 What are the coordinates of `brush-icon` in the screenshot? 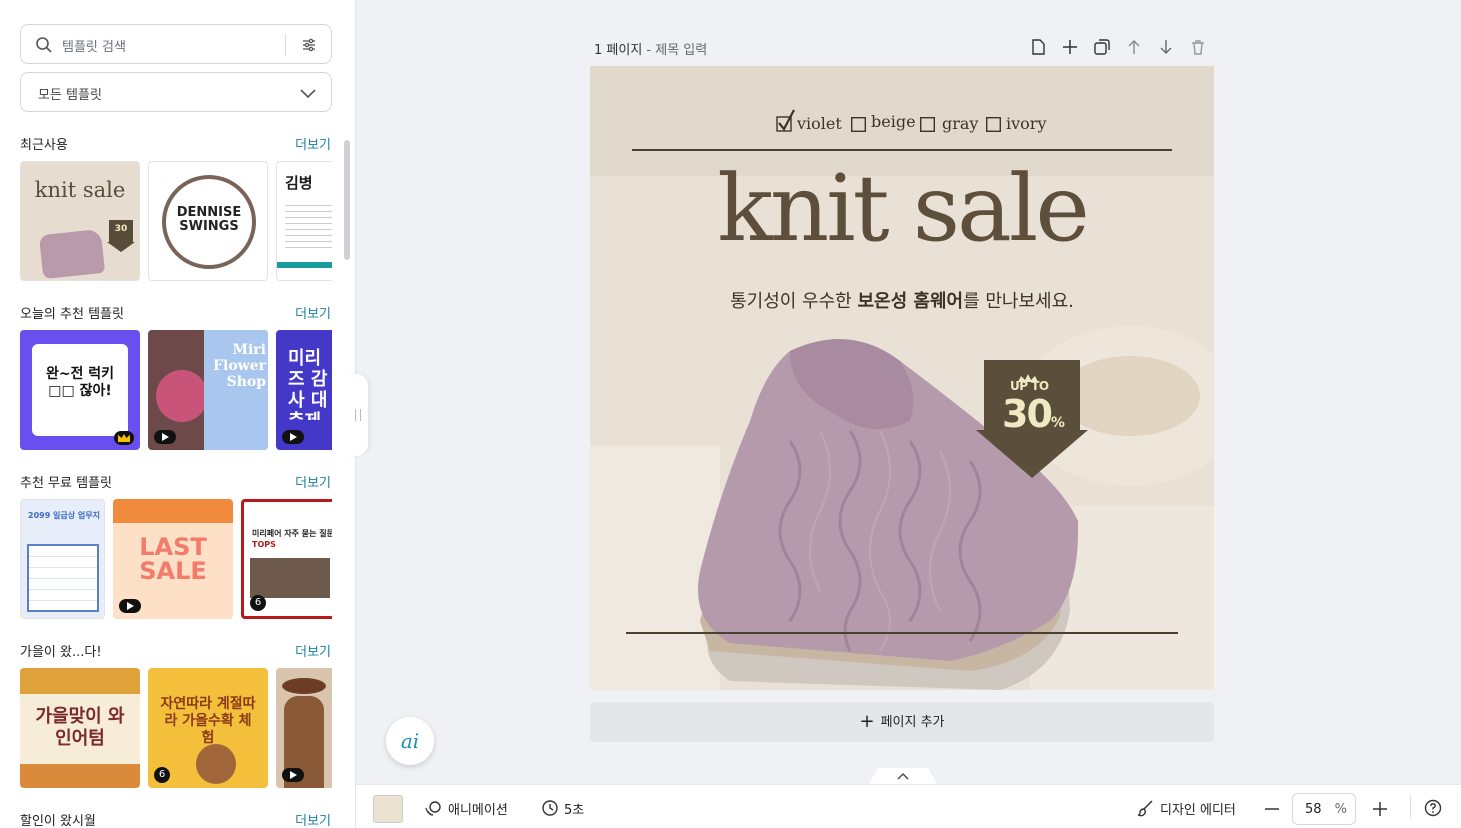 It's located at (1145, 808).